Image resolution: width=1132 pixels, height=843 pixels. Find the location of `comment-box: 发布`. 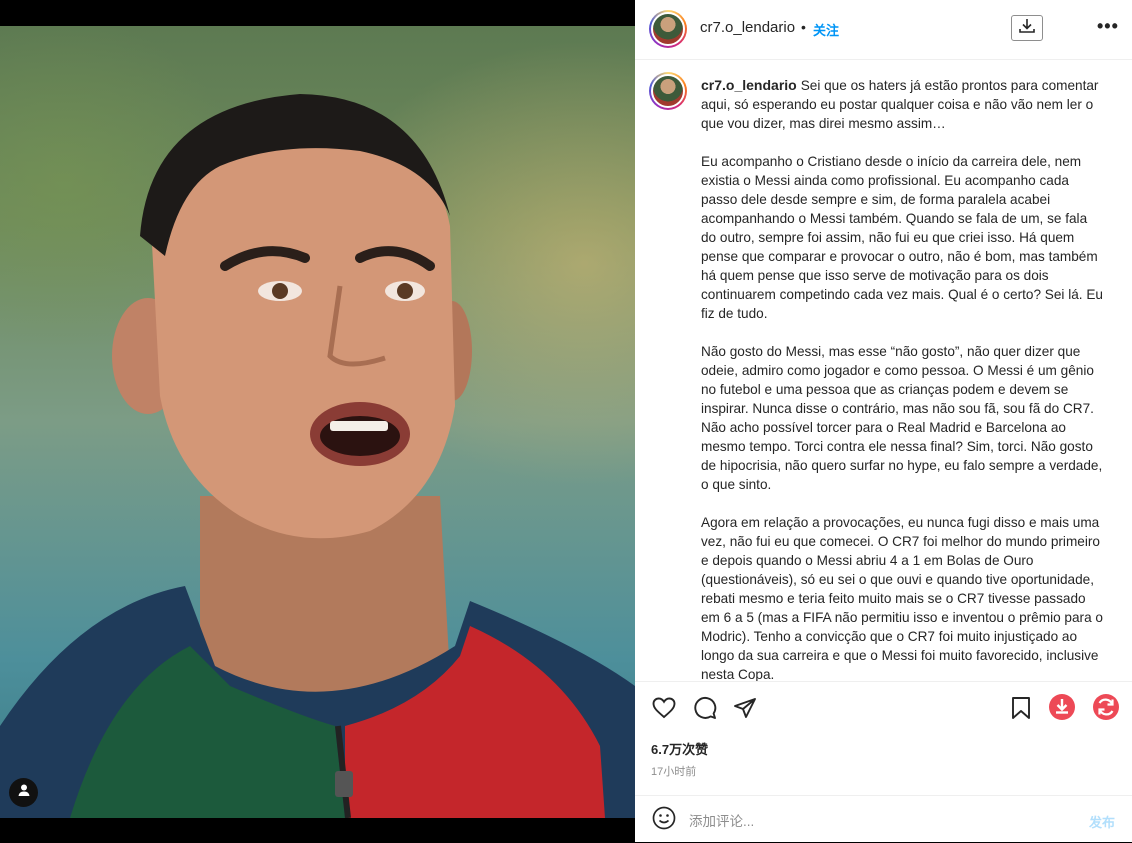

comment-box: 发布 is located at coordinates (883, 819).